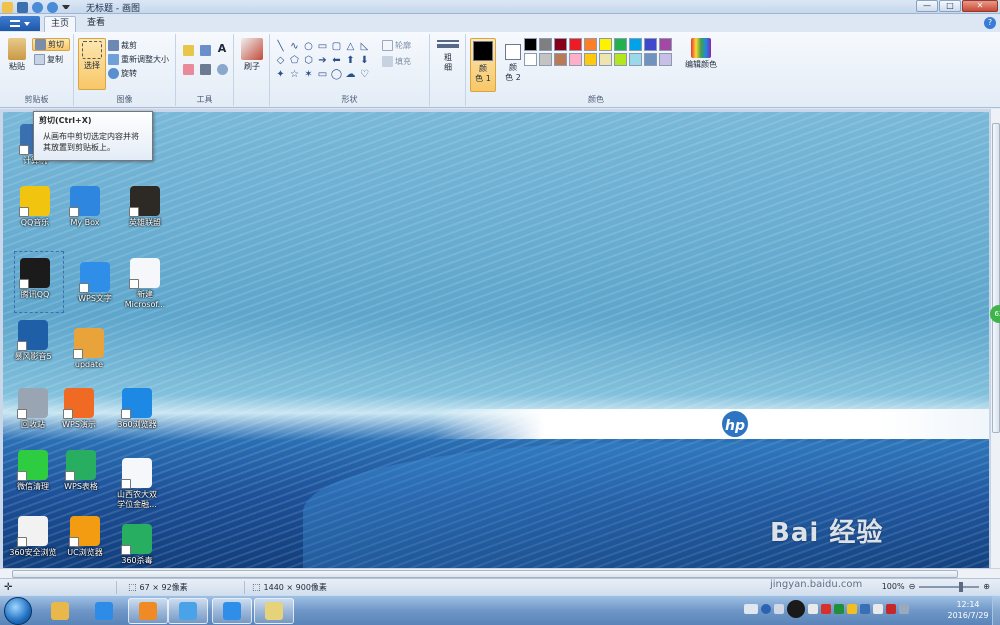 Image resolution: width=1000 pixels, height=625 pixels. Describe the element at coordinates (513, 65) in the screenshot. I see `color2-button: 颜 色 2` at that location.